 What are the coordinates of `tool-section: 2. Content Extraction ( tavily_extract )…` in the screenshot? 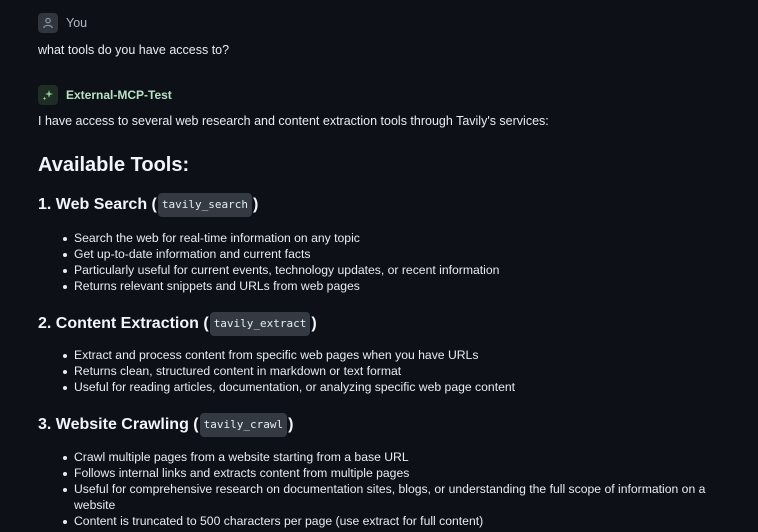 It's located at (388, 353).